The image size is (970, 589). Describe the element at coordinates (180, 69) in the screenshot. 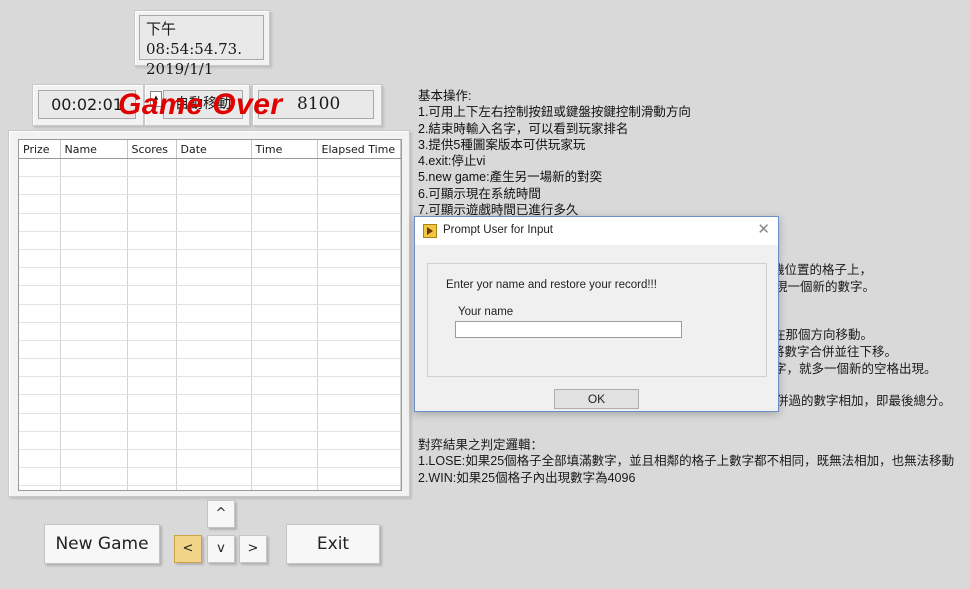

I see `clock-date: 2019/1/1` at that location.